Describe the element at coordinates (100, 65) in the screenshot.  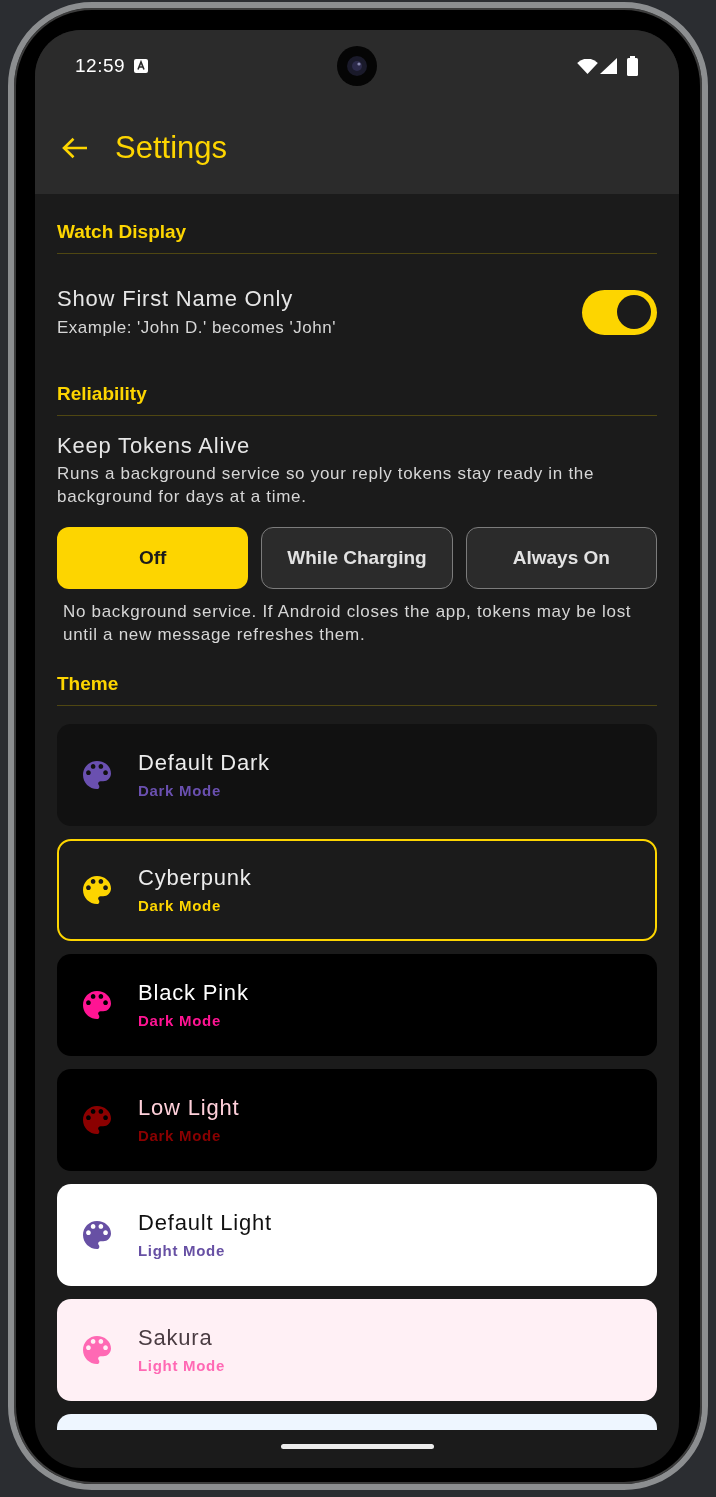
I see `status-time: 12:59` at that location.